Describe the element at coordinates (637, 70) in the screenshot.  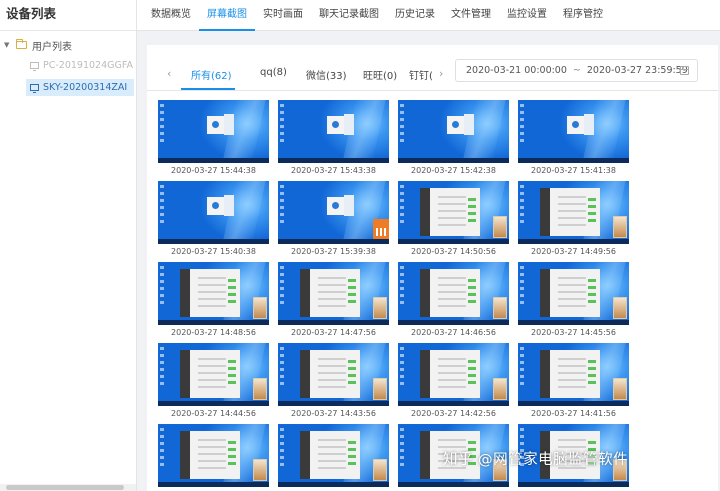
I see `date-end: 2020-03-27 23:59:59` at that location.